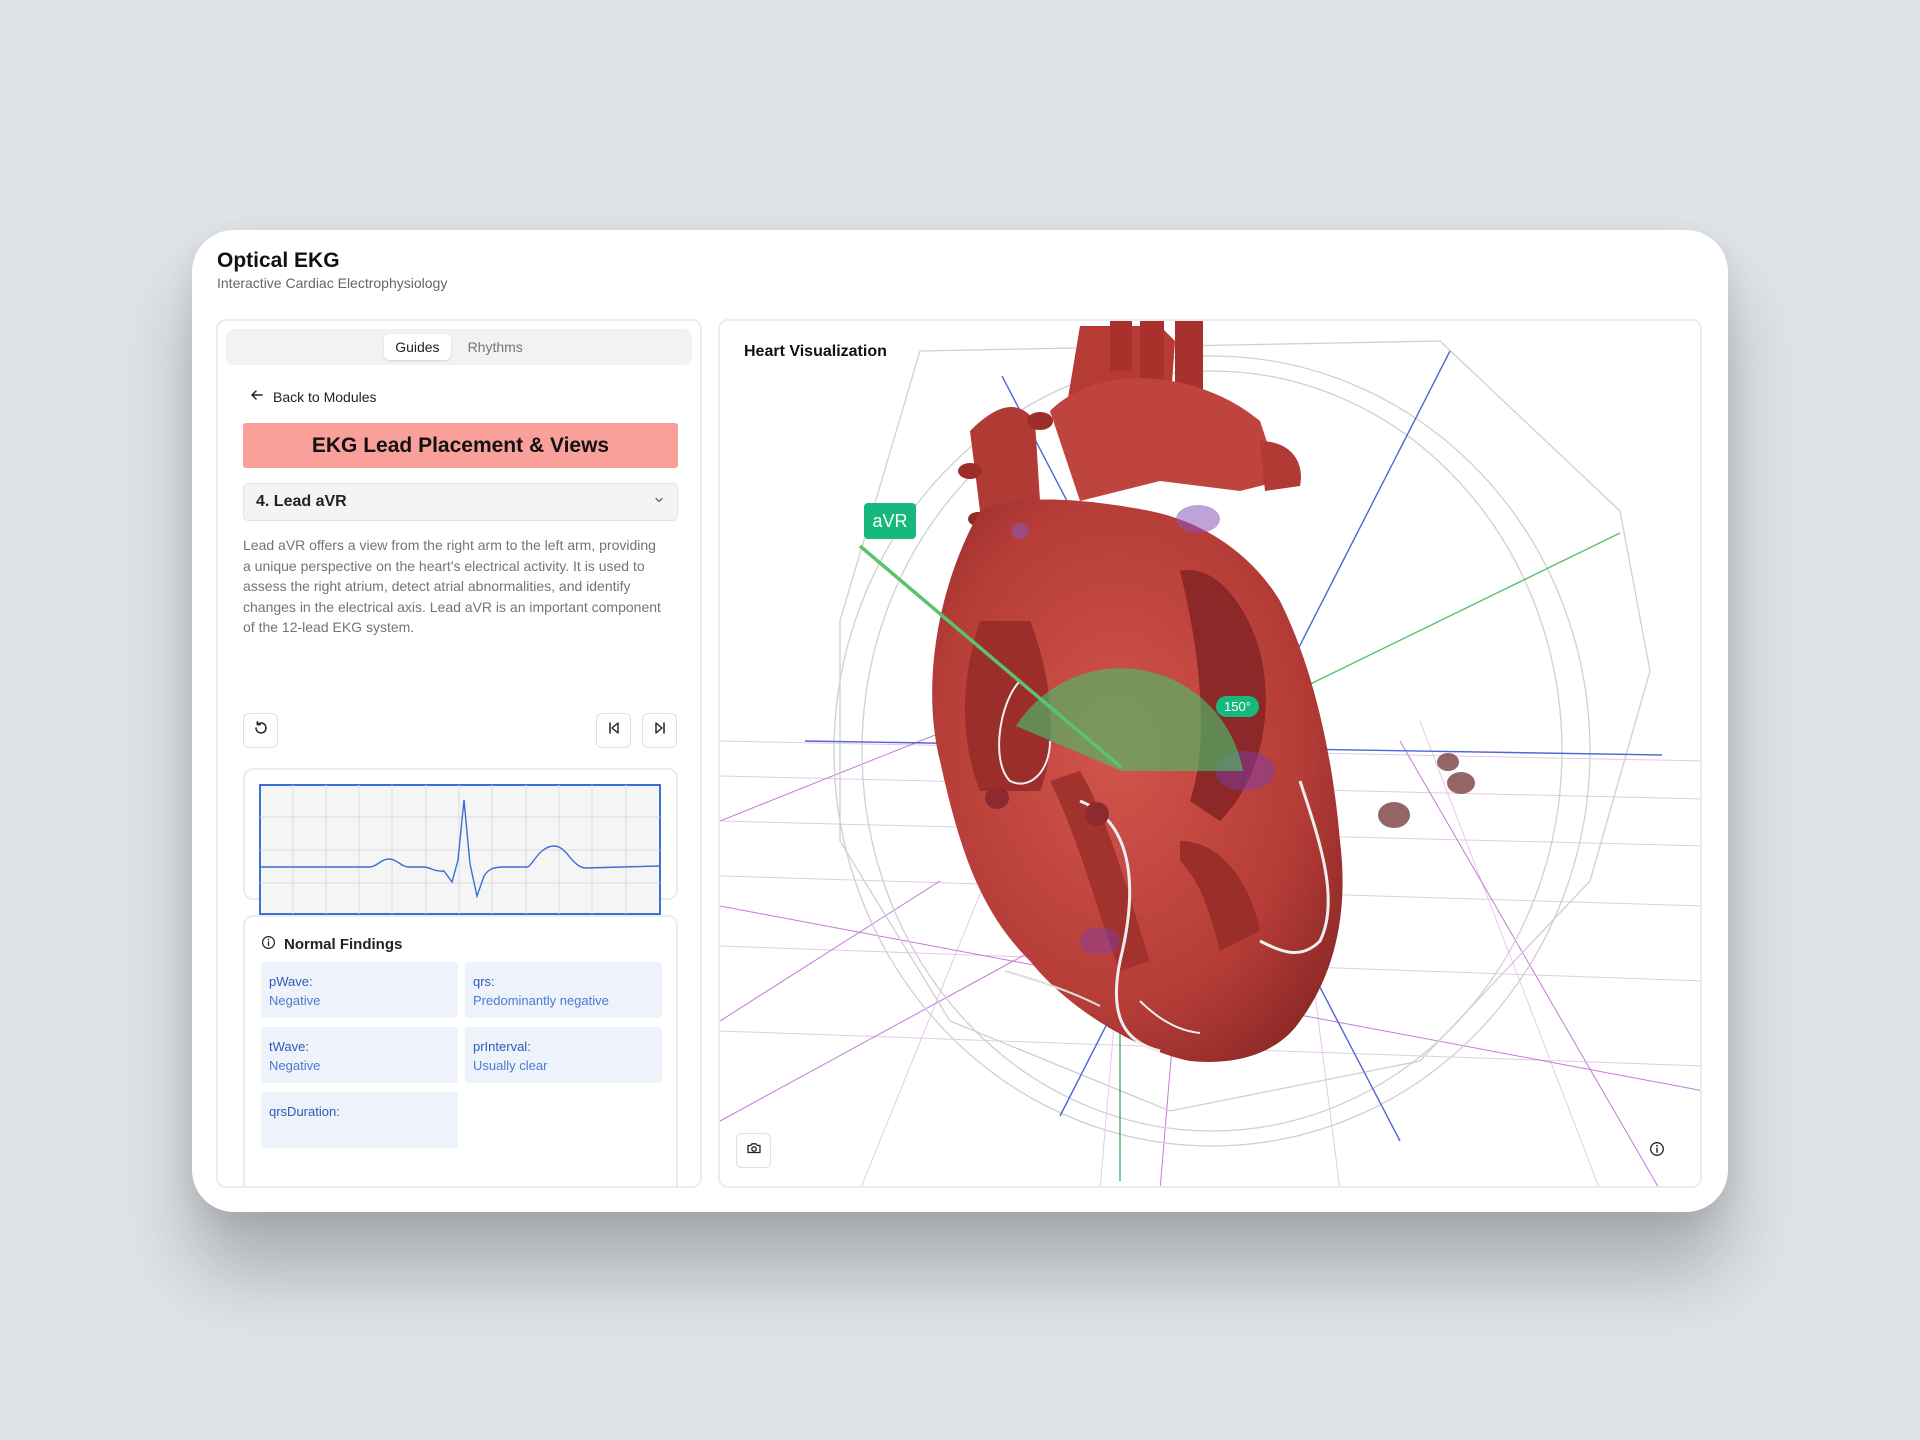  What do you see at coordinates (484, 981) in the screenshot?
I see `finding-key: qrs:` at bounding box center [484, 981].